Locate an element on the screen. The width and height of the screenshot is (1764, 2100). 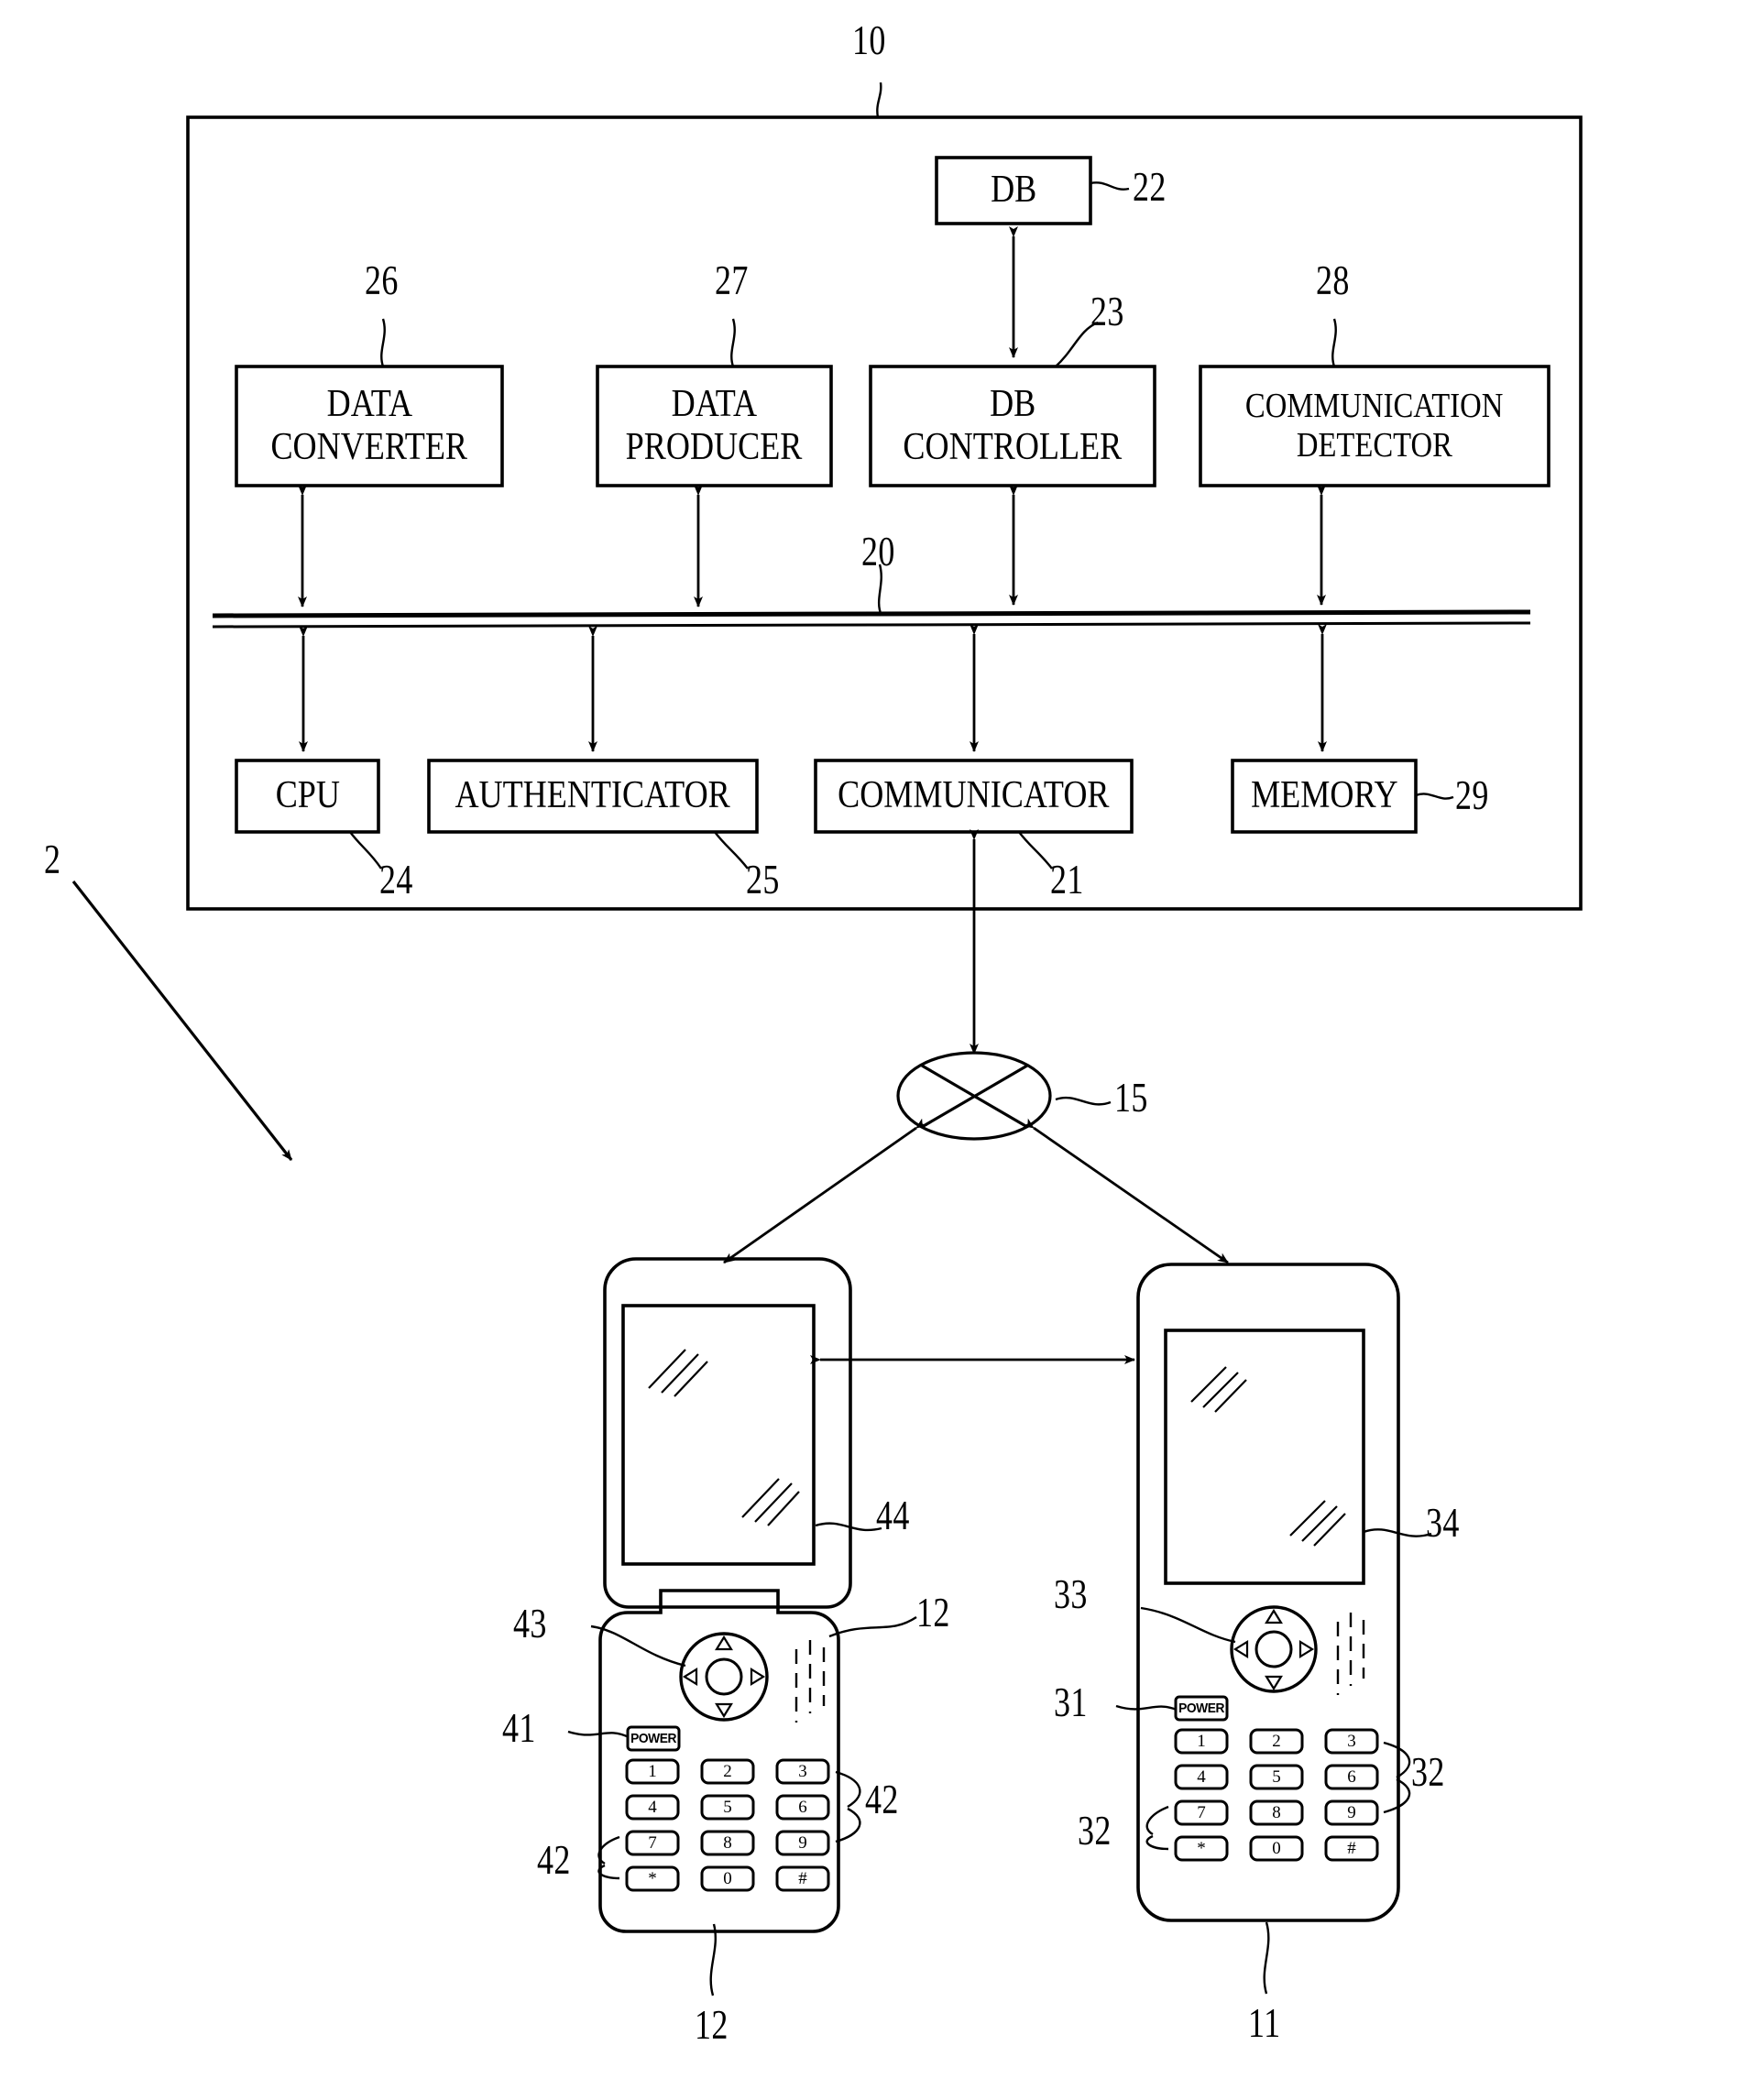
leader-12-top is located at coordinates (872, 1627).